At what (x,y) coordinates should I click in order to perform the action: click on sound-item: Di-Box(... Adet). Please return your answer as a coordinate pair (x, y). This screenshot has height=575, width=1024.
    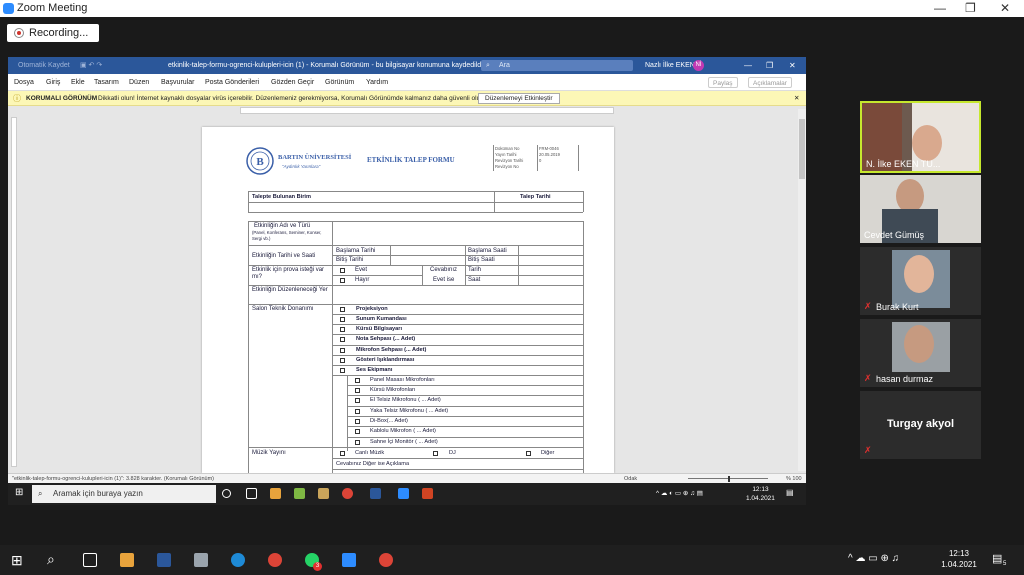
    Looking at the image, I should click on (389, 421).